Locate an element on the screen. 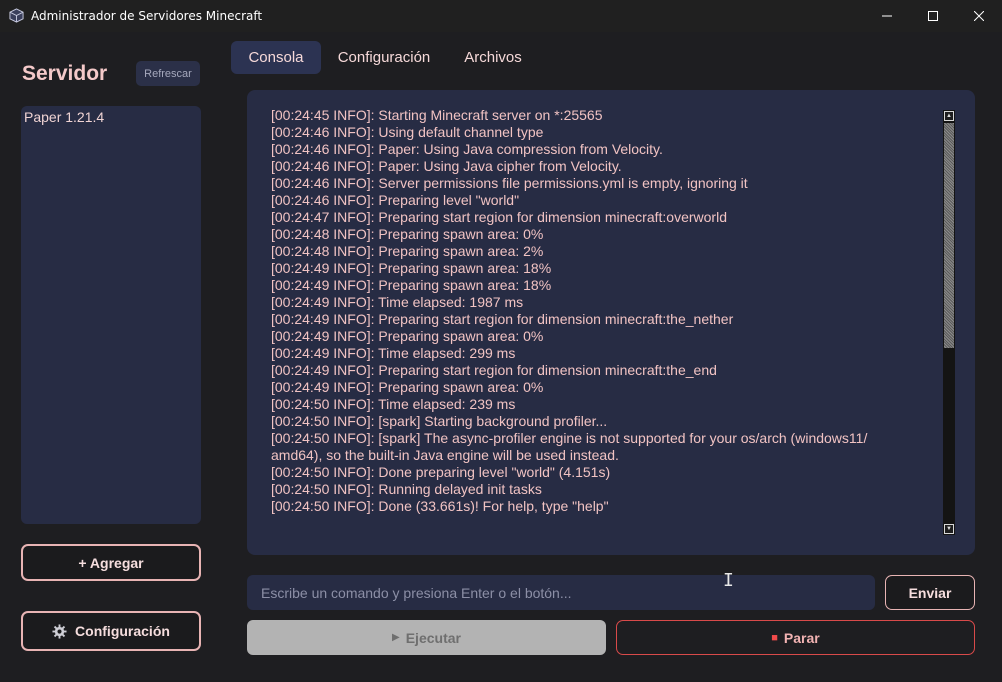 This screenshot has width=1002, height=682. title-bar: Administrador de Servidores Minecraft is located at coordinates (501, 16).